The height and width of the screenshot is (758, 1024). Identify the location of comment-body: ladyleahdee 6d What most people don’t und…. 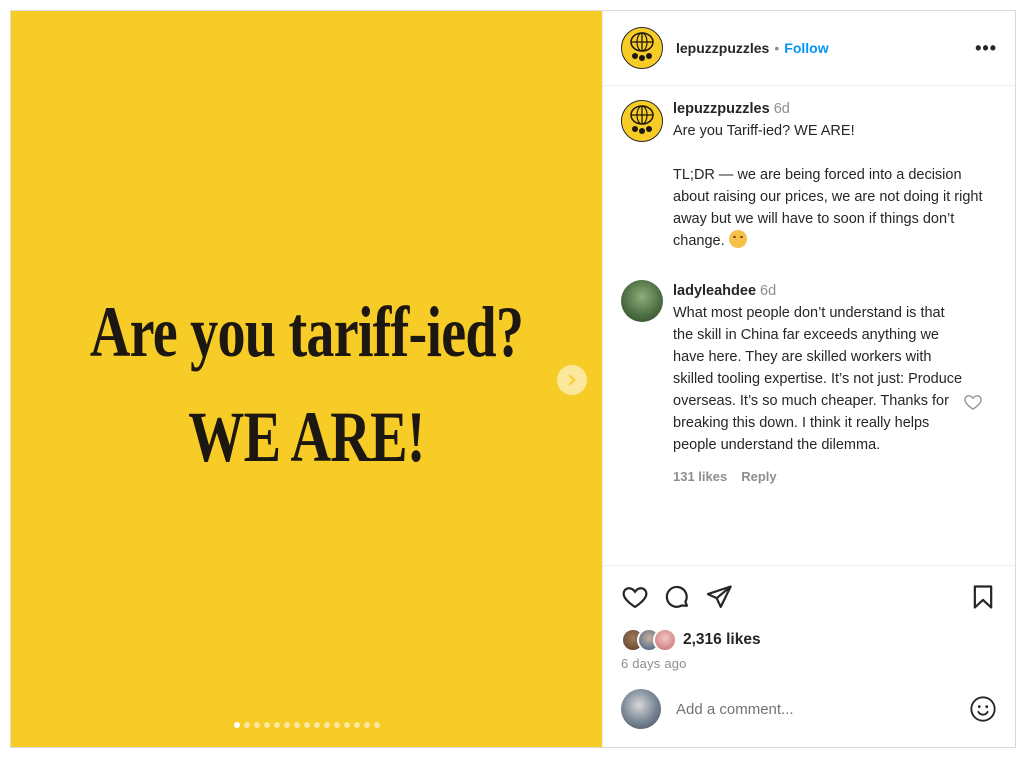
(818, 384).